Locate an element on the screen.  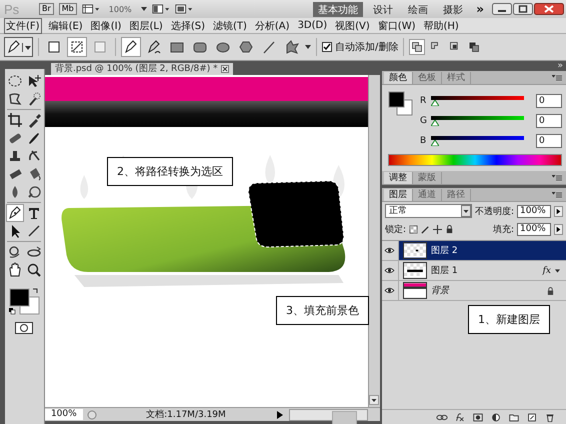
effects-badge: fx is located at coordinates (546, 271).